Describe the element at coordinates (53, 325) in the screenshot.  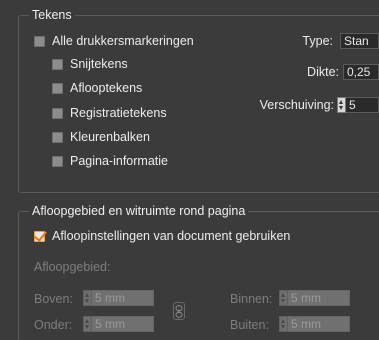
I see `bottom-bleed-label: Onder:` at that location.